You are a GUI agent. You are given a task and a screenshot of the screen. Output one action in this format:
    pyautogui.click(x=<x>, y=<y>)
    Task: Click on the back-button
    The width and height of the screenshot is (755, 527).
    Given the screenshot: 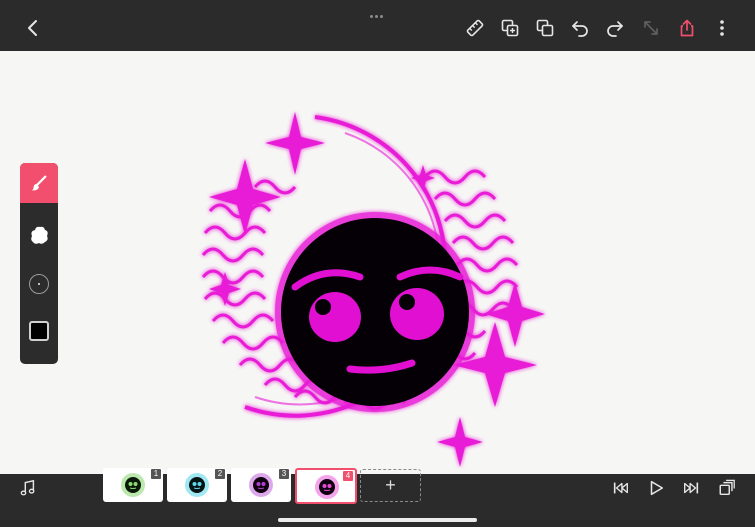 What is the action you would take?
    pyautogui.click(x=33, y=28)
    